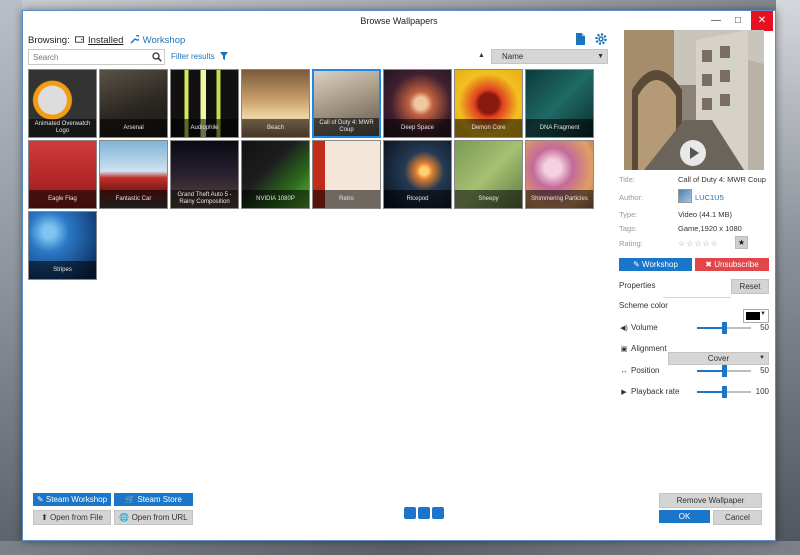  I want to click on steam-workshop-button: ✎ Steam Workshop, so click(72, 499).